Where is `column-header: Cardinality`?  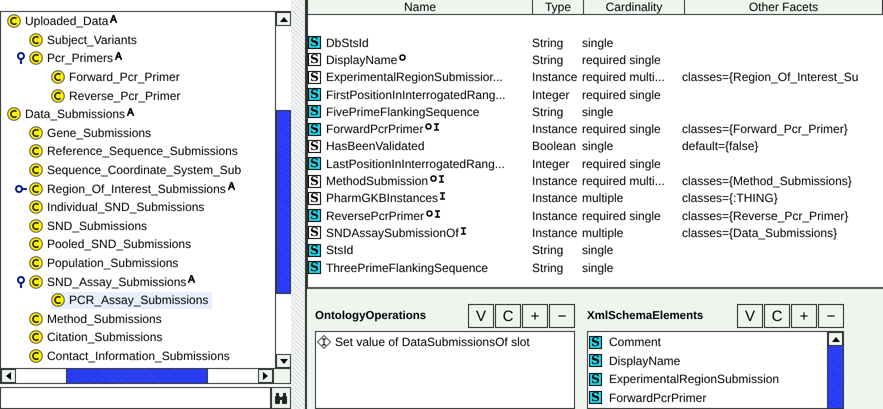
column-header: Cardinality is located at coordinates (634, 7).